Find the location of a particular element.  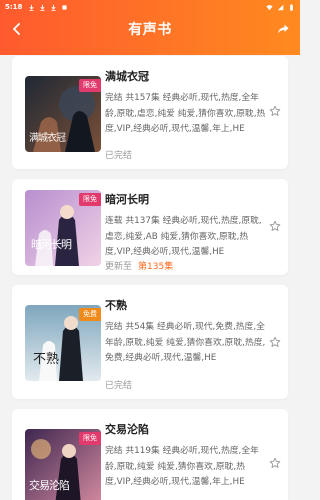

cover-title: 交易沦陷 is located at coordinates (49, 485).